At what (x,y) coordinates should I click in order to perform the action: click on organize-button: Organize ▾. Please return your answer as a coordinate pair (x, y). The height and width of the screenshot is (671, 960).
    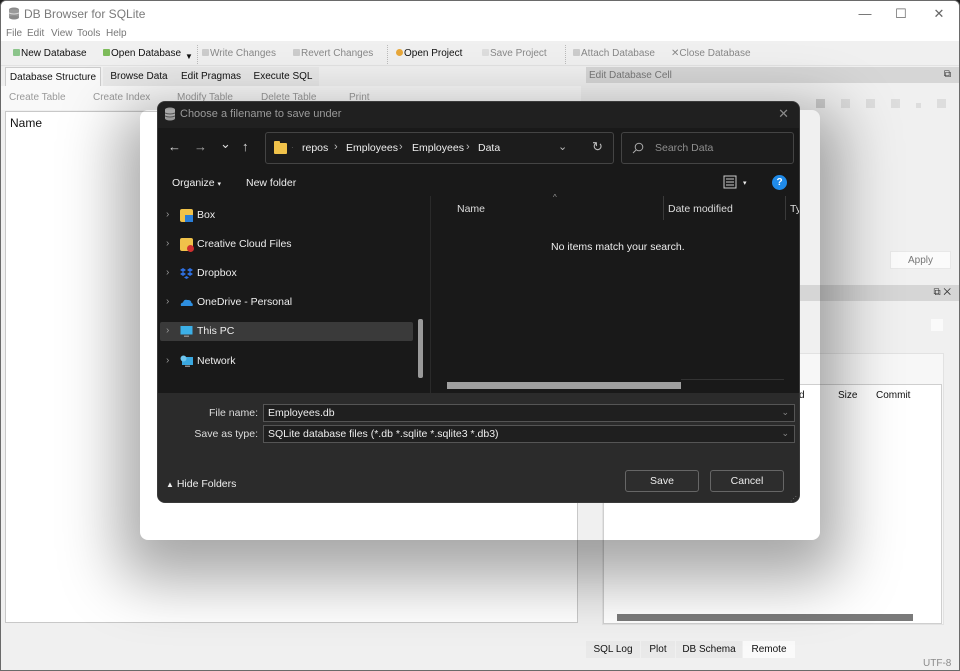
    Looking at the image, I should click on (196, 183).